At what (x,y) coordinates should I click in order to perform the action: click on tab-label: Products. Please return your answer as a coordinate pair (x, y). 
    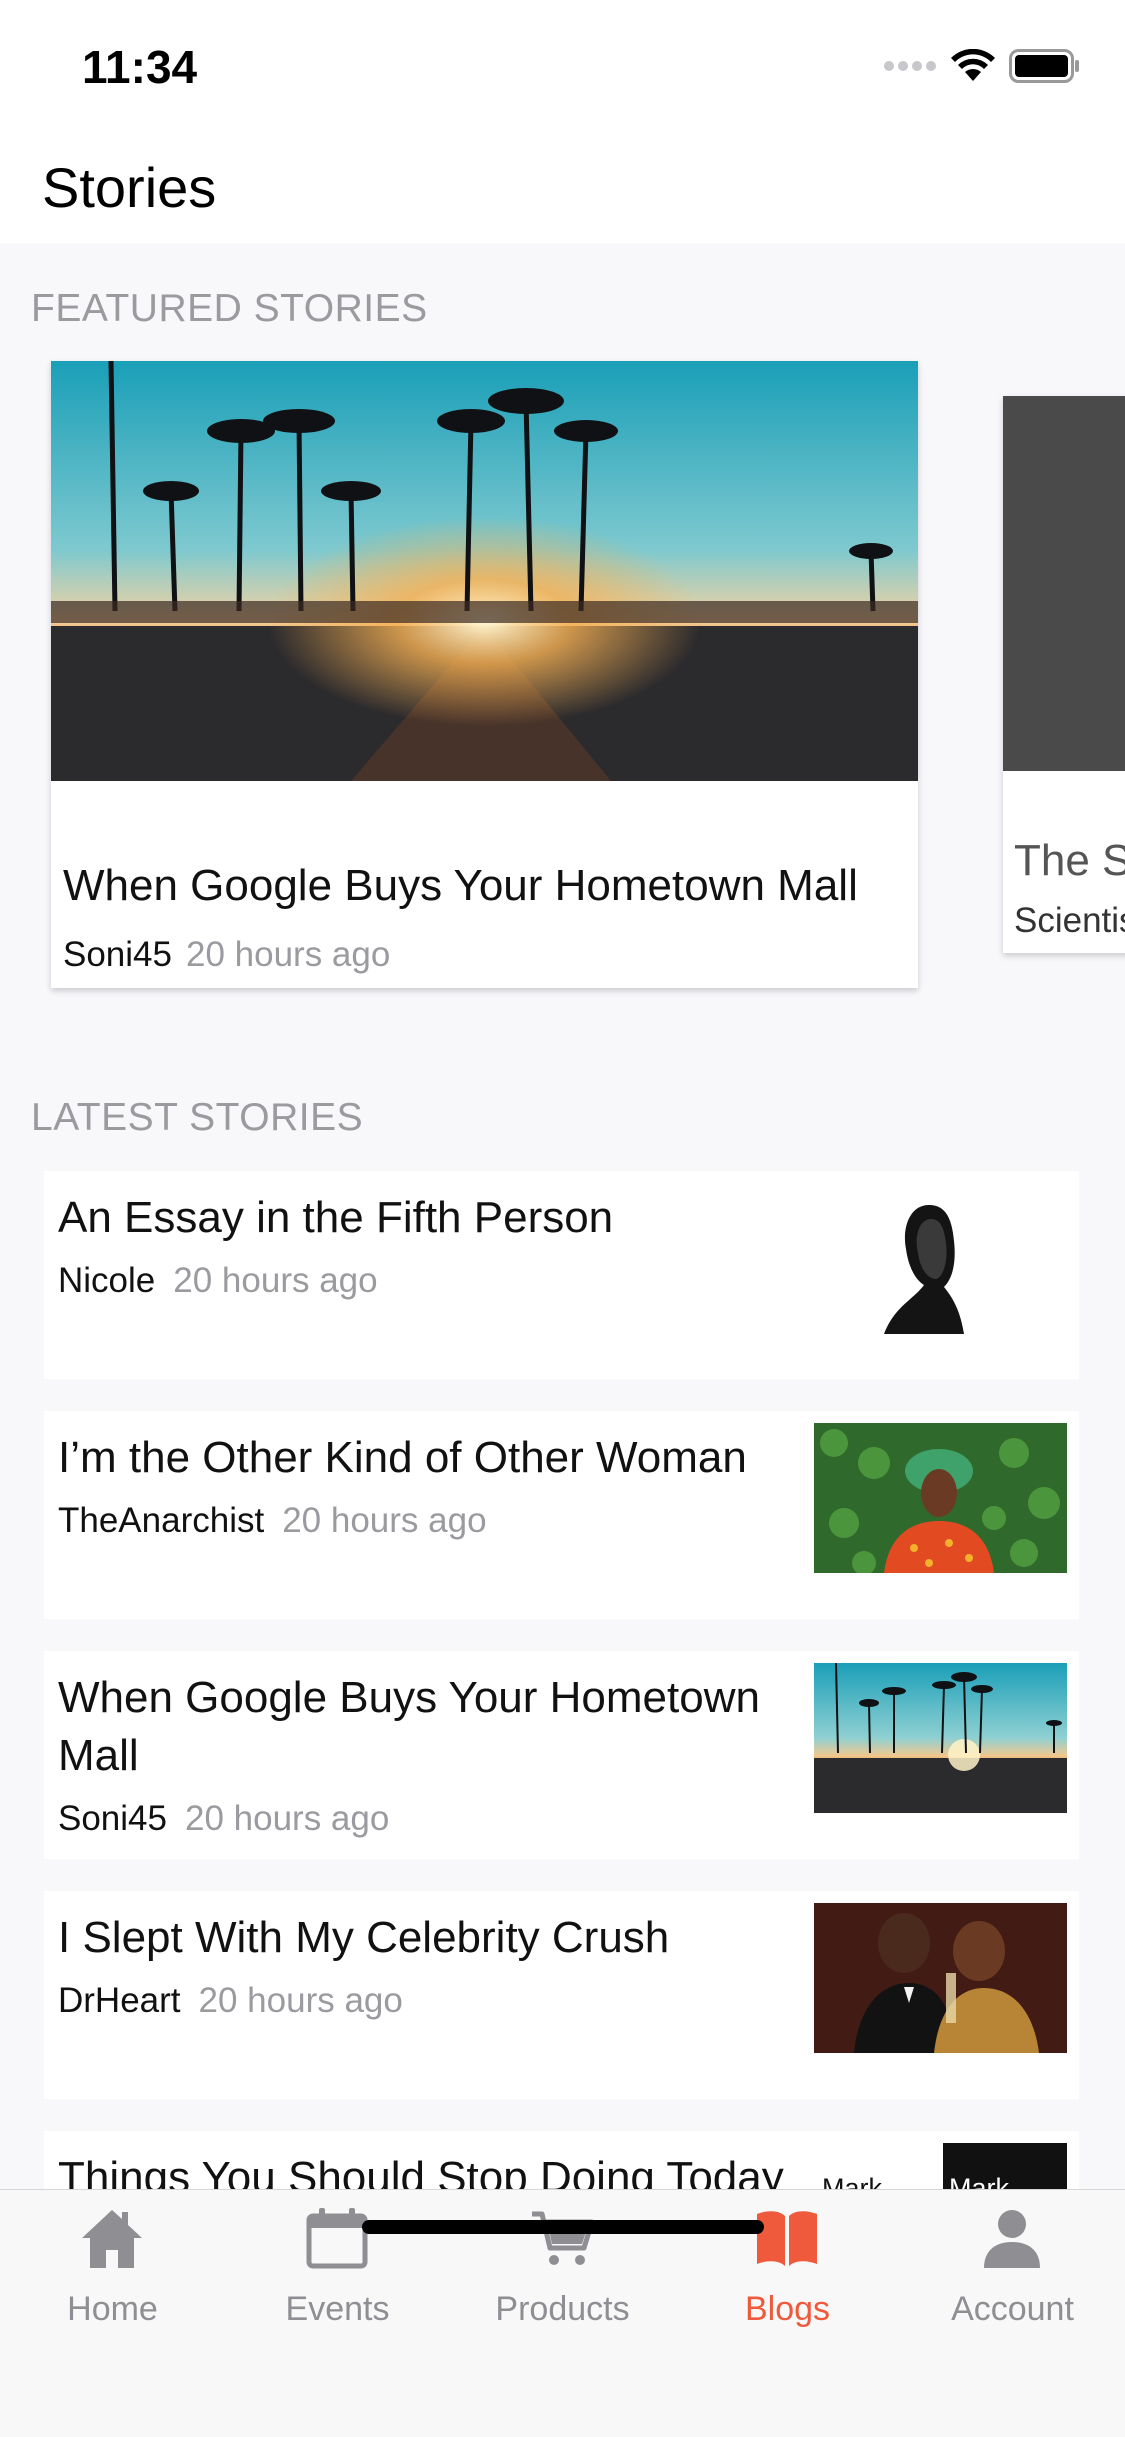
    Looking at the image, I should click on (562, 2309).